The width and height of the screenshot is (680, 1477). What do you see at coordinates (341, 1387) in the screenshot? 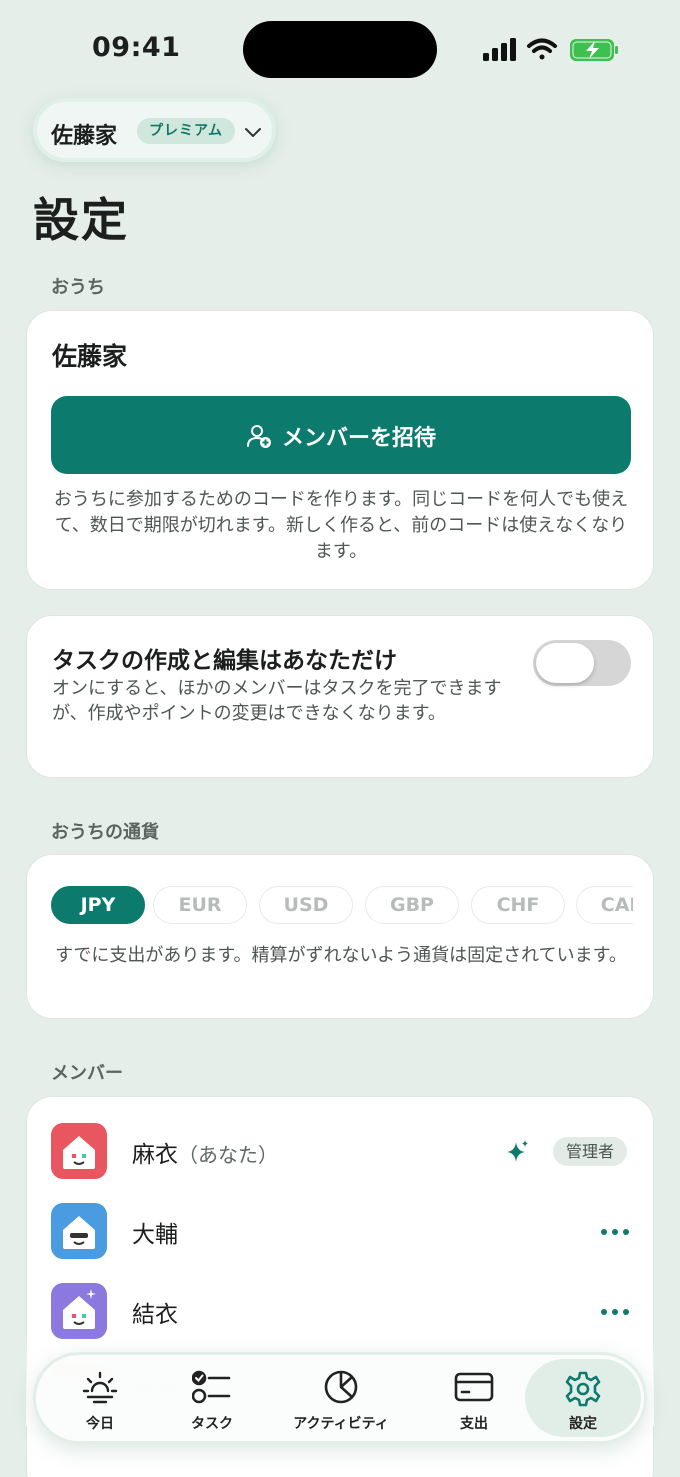
I see `pie-chart-icon` at bounding box center [341, 1387].